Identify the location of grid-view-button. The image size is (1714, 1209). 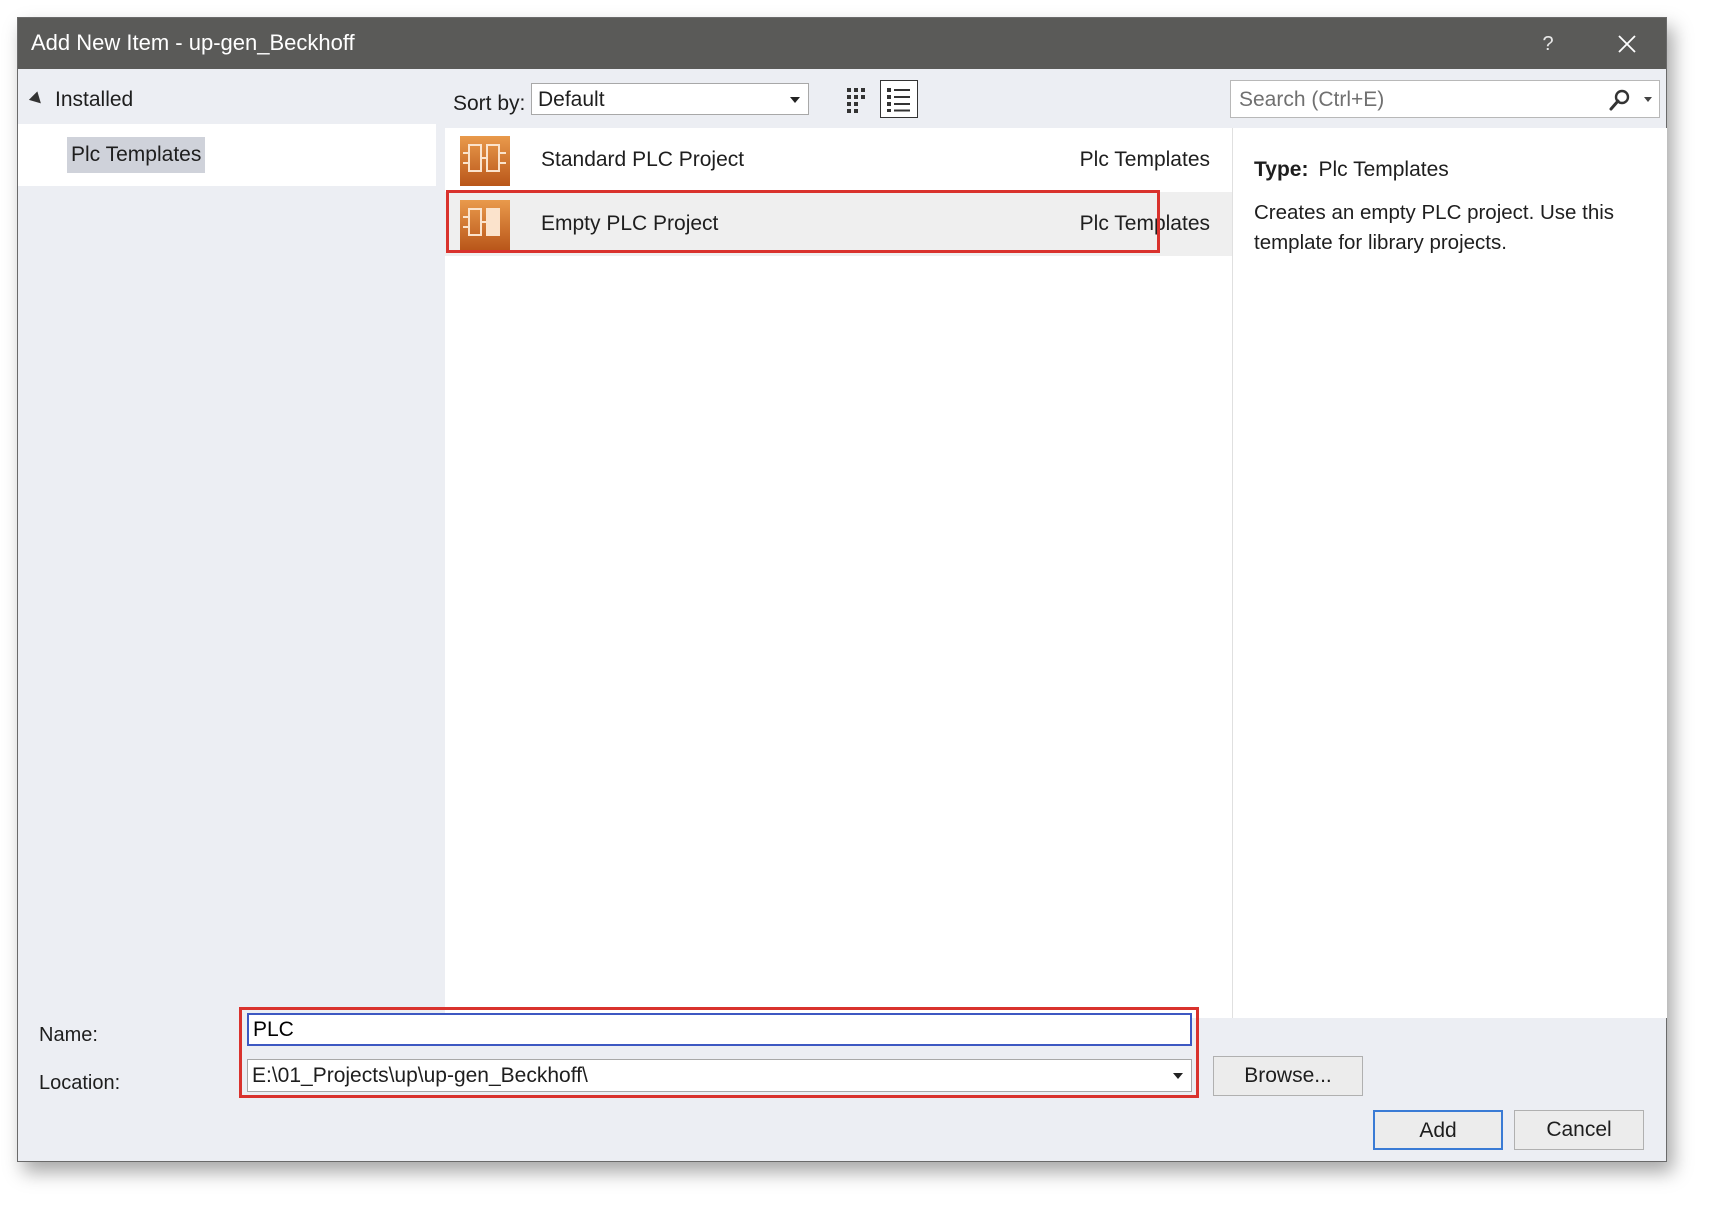
(856, 99).